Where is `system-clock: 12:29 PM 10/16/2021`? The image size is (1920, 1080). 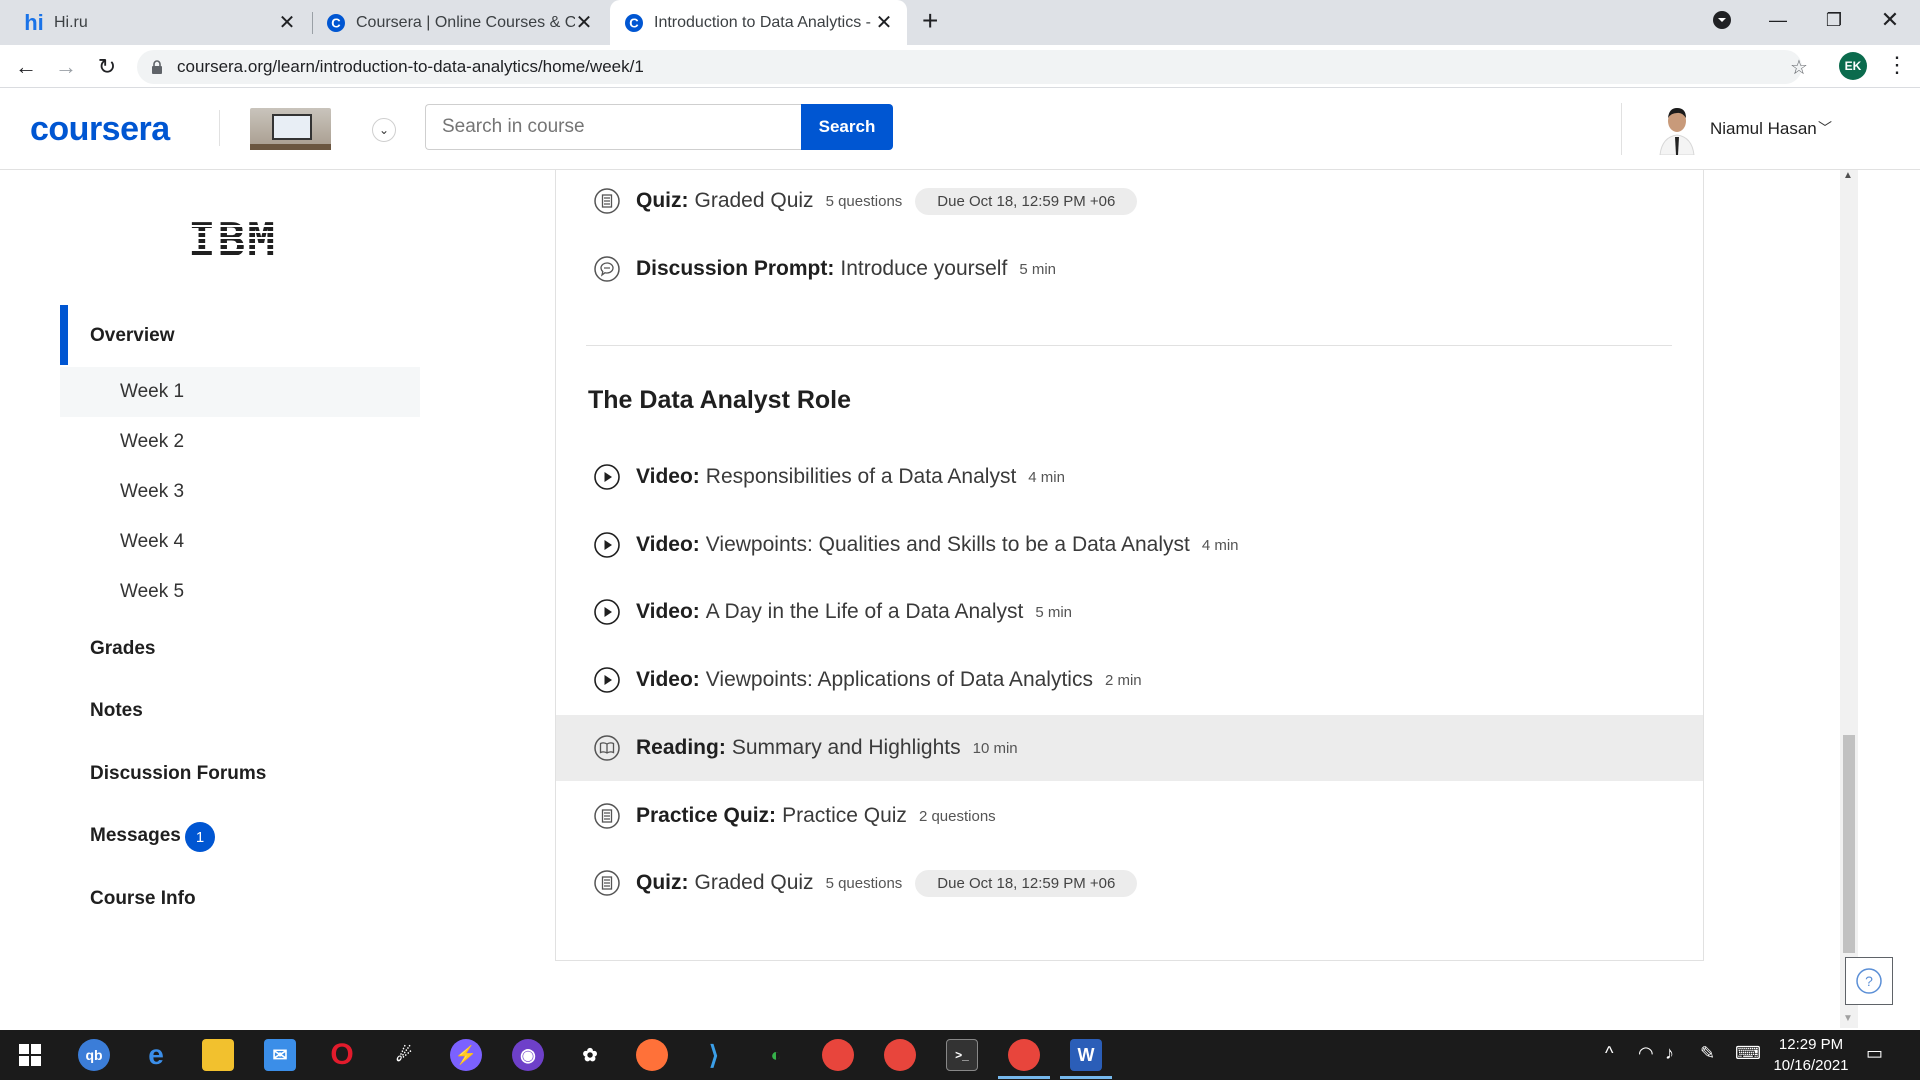
system-clock: 12:29 PM 10/16/2021 is located at coordinates (1811, 1055).